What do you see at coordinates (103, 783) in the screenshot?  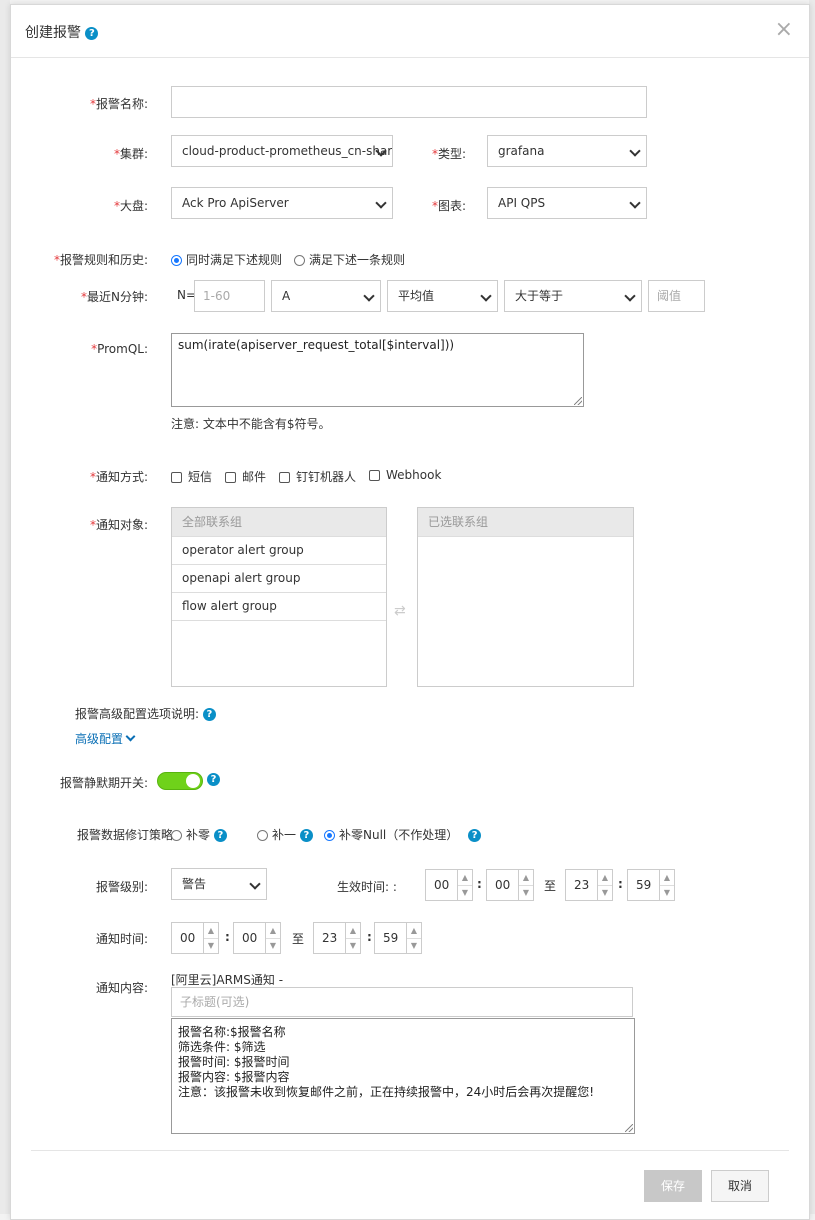 I see `silence-label: 报警静默期开关:` at bounding box center [103, 783].